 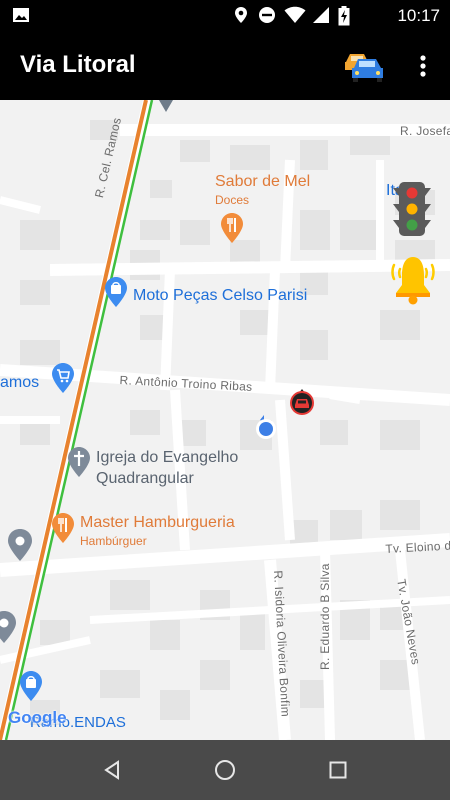 What do you see at coordinates (225, 15) in the screenshot?
I see `status-bar: 10:17` at bounding box center [225, 15].